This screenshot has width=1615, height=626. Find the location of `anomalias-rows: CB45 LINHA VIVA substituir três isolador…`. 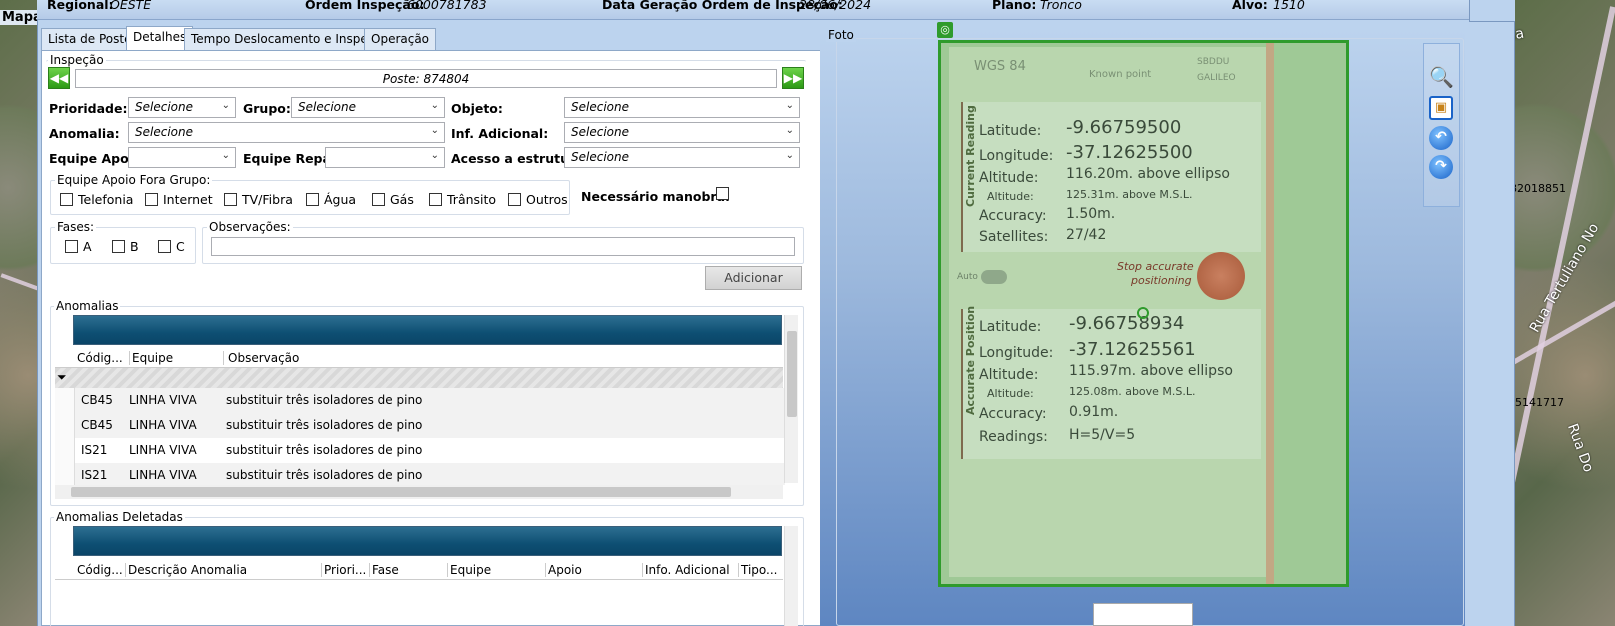

anomalias-rows: CB45 LINHA VIVA substituir três isolador… is located at coordinates (420, 438).